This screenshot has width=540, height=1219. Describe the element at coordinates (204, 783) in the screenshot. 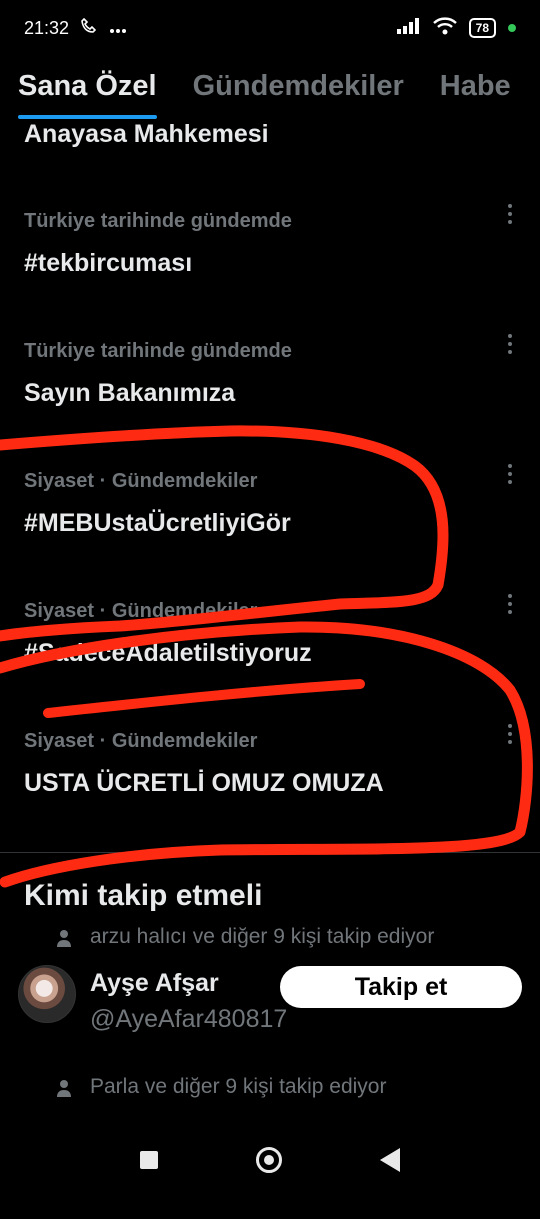

I see `trend-title: USTA ÜCRETLİ OMUZ OMUZA` at that location.